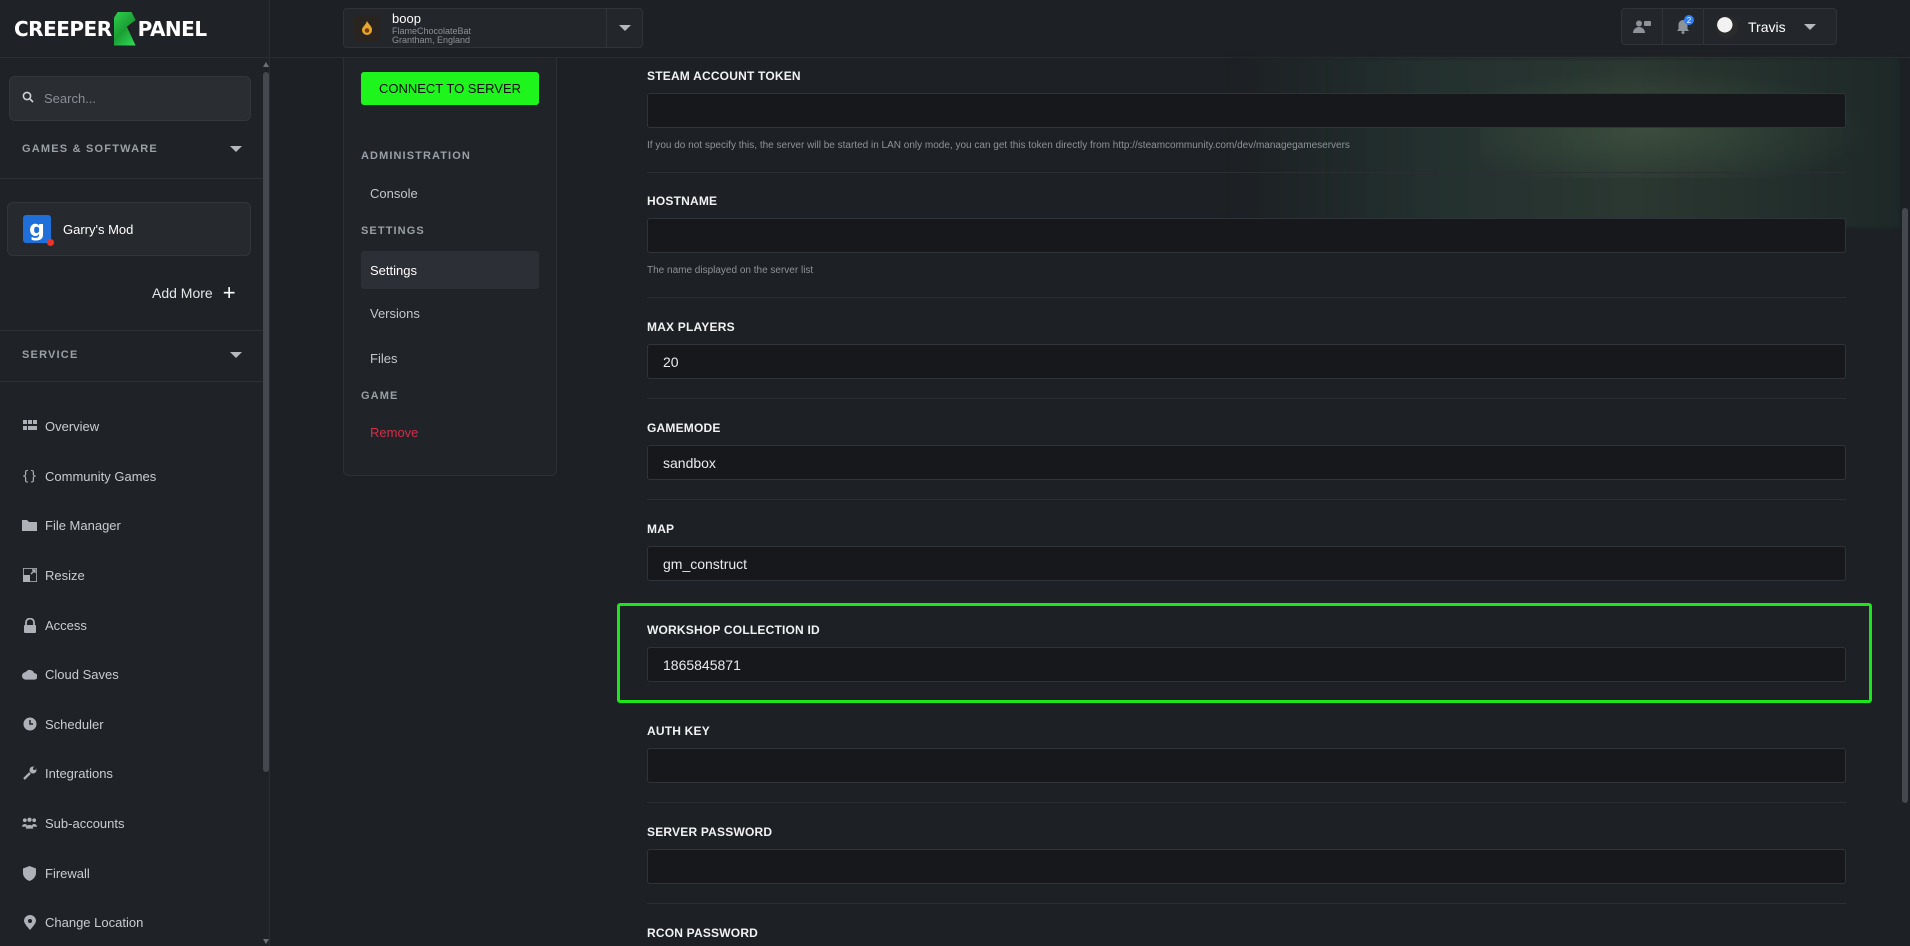  What do you see at coordinates (450, 432) in the screenshot?
I see `subnav-item-remove: Remove` at bounding box center [450, 432].